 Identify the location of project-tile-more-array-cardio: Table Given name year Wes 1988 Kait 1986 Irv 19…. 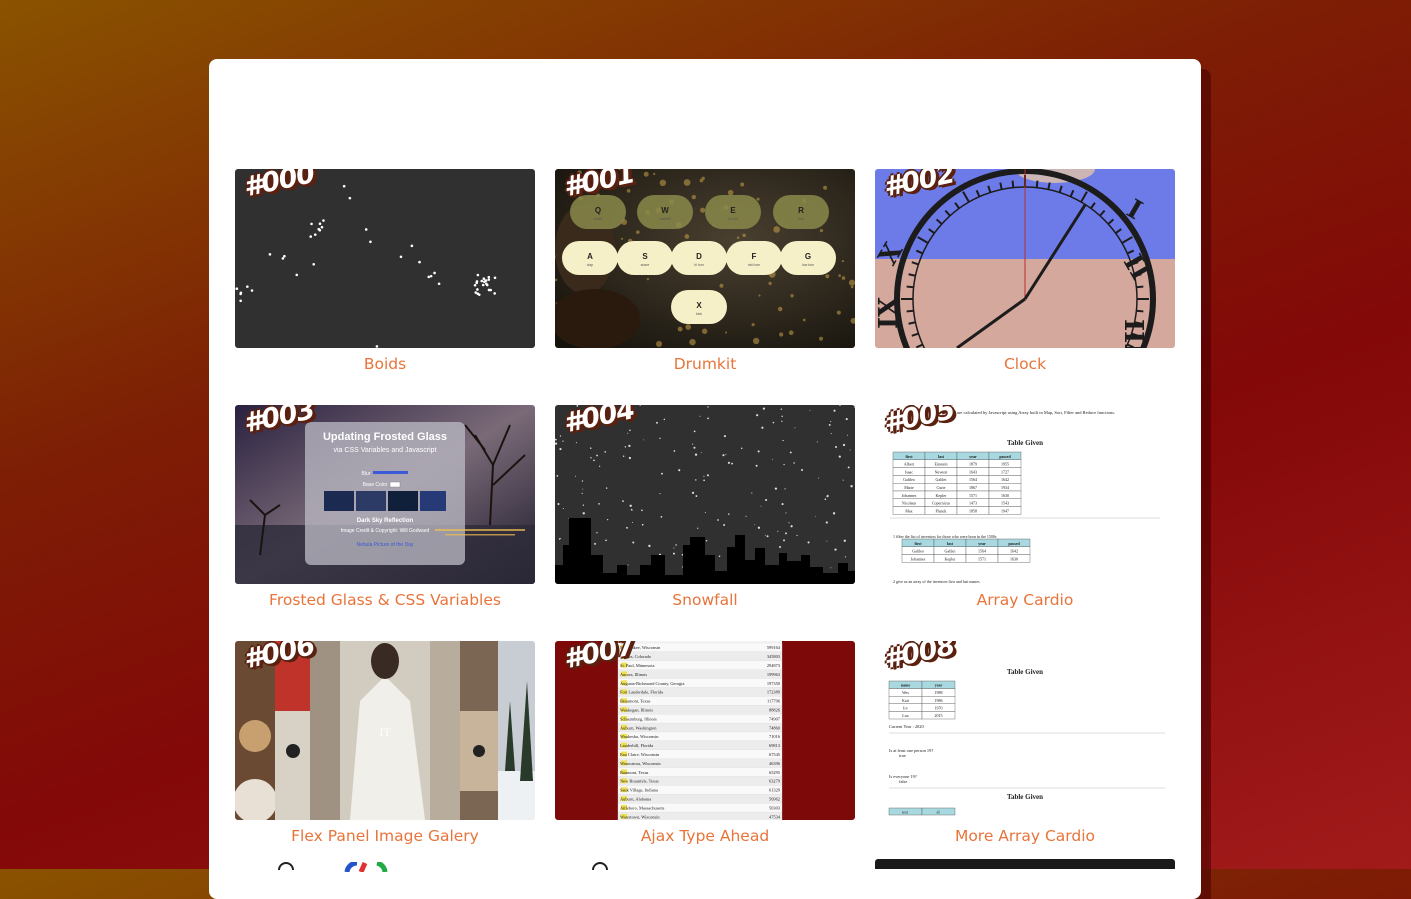
(1025, 744).